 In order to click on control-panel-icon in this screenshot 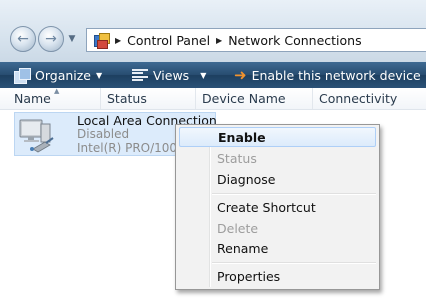, I will do `click(101, 40)`.